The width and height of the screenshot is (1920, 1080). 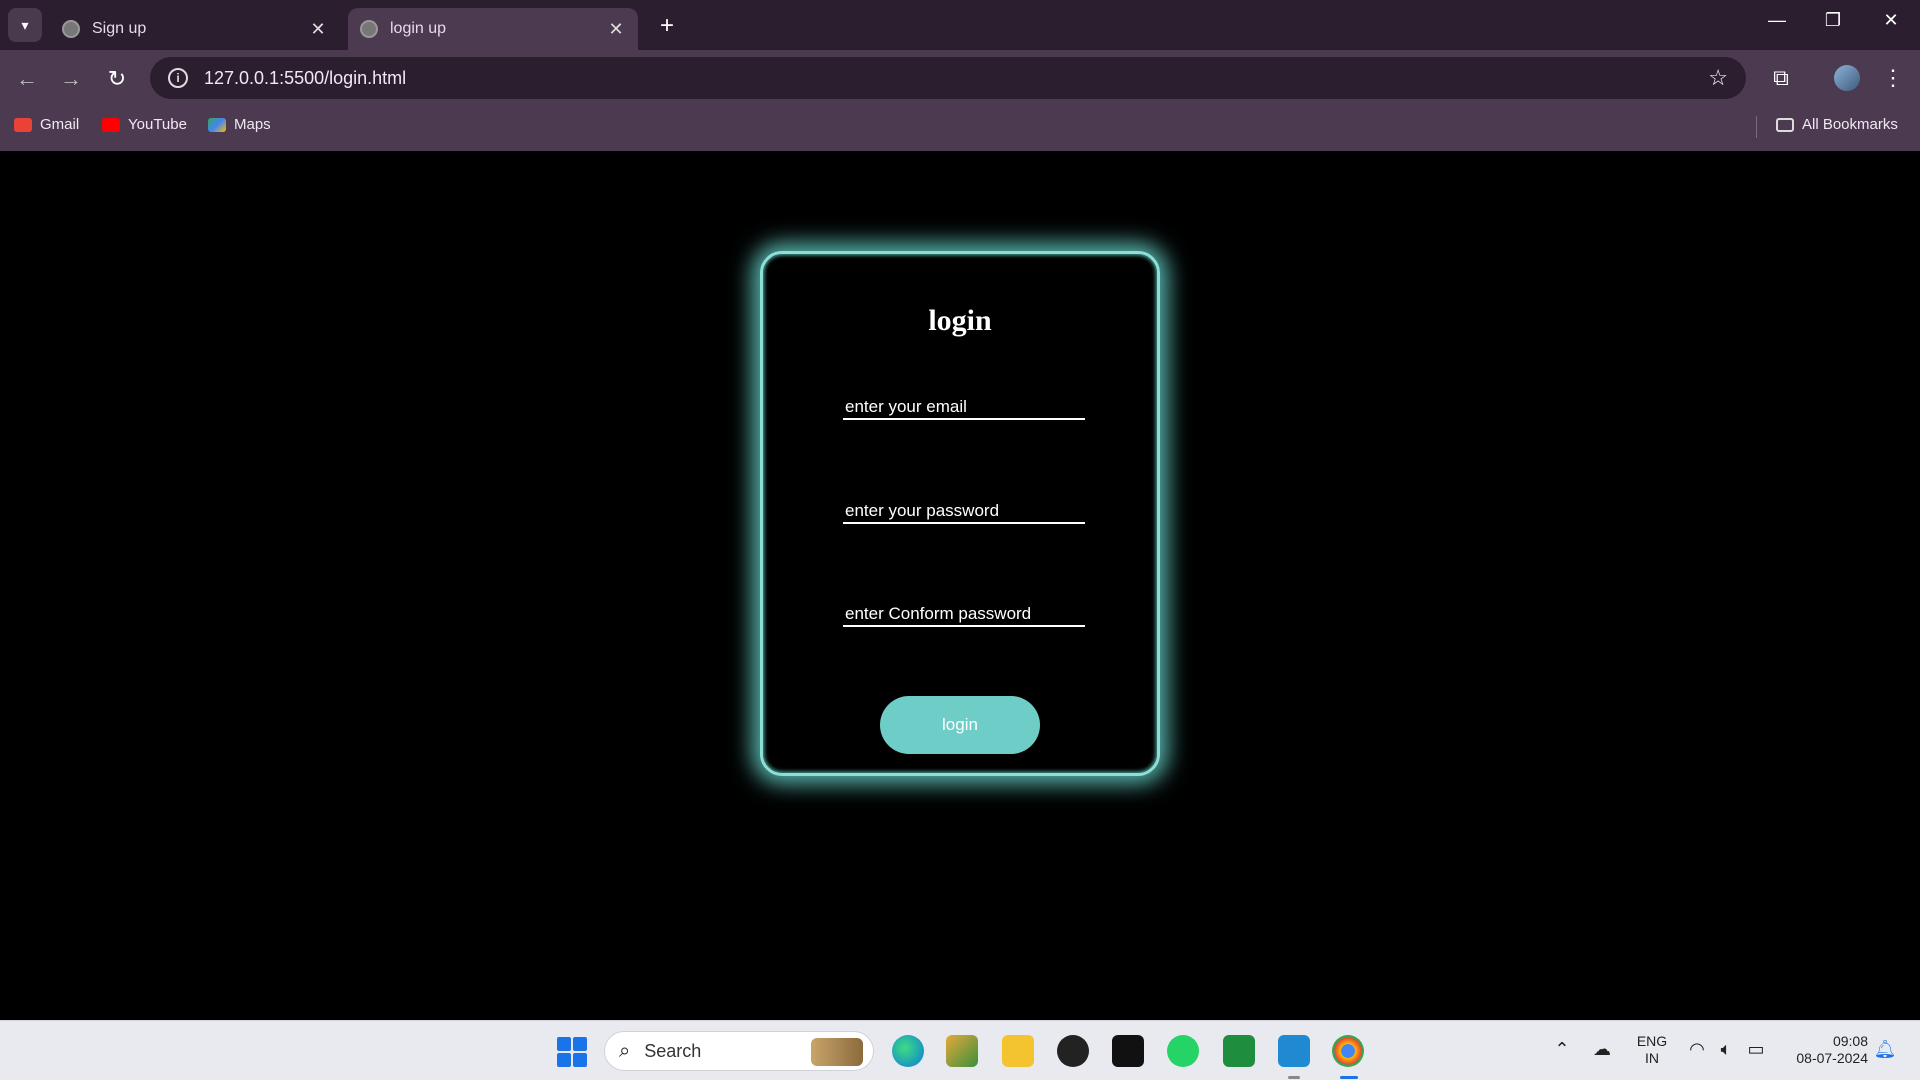 What do you see at coordinates (960, 320) in the screenshot?
I see `login-title: login` at bounding box center [960, 320].